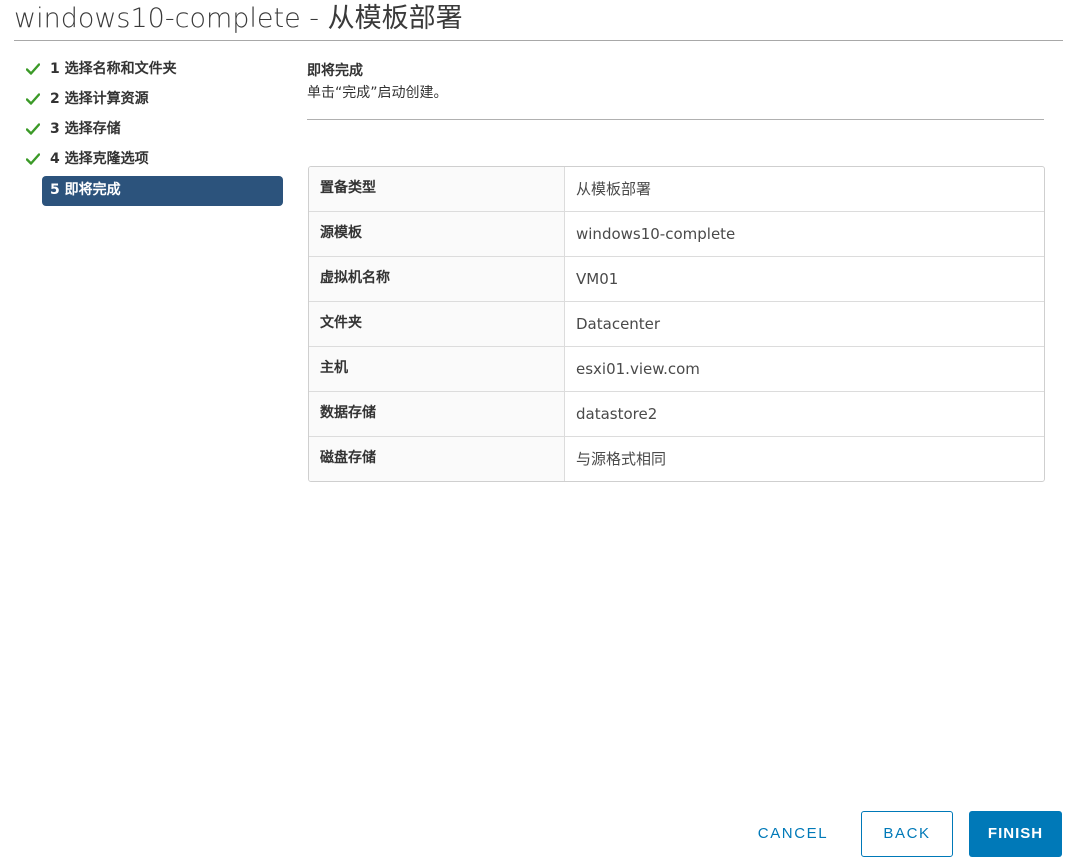 The height and width of the screenshot is (866, 1082). Describe the element at coordinates (675, 119) in the screenshot. I see `content-divider` at that location.